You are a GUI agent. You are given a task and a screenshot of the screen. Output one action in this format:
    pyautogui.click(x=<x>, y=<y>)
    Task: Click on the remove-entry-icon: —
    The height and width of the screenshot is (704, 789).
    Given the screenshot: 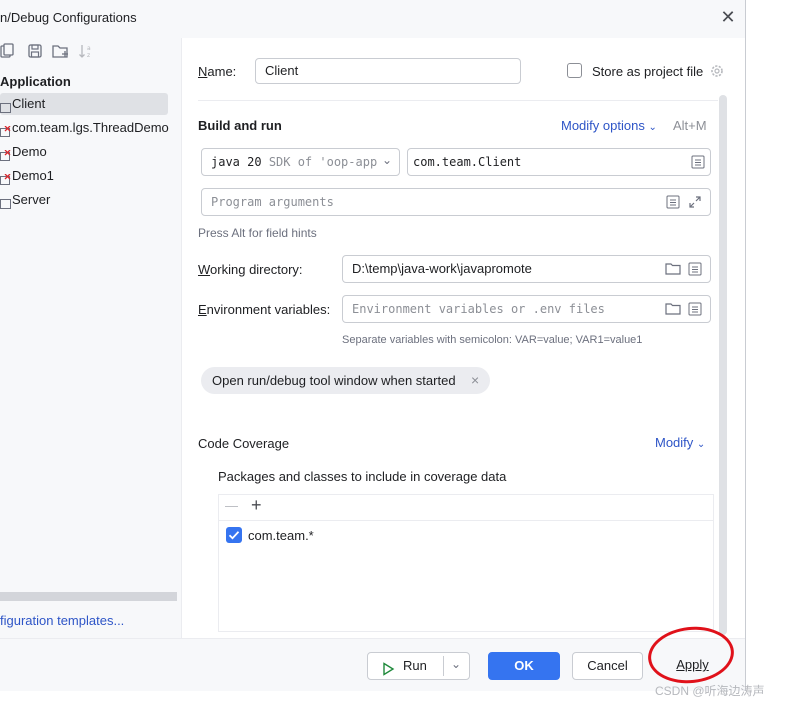 What is the action you would take?
    pyautogui.click(x=231, y=505)
    